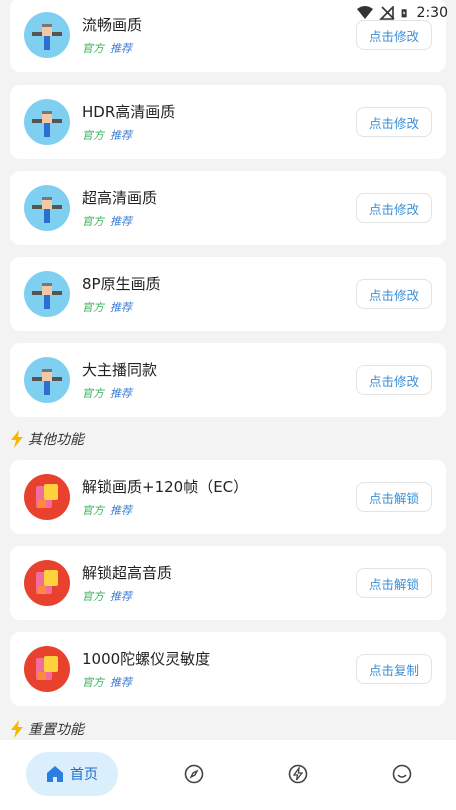  I want to click on nav-home: 首页, so click(72, 774).